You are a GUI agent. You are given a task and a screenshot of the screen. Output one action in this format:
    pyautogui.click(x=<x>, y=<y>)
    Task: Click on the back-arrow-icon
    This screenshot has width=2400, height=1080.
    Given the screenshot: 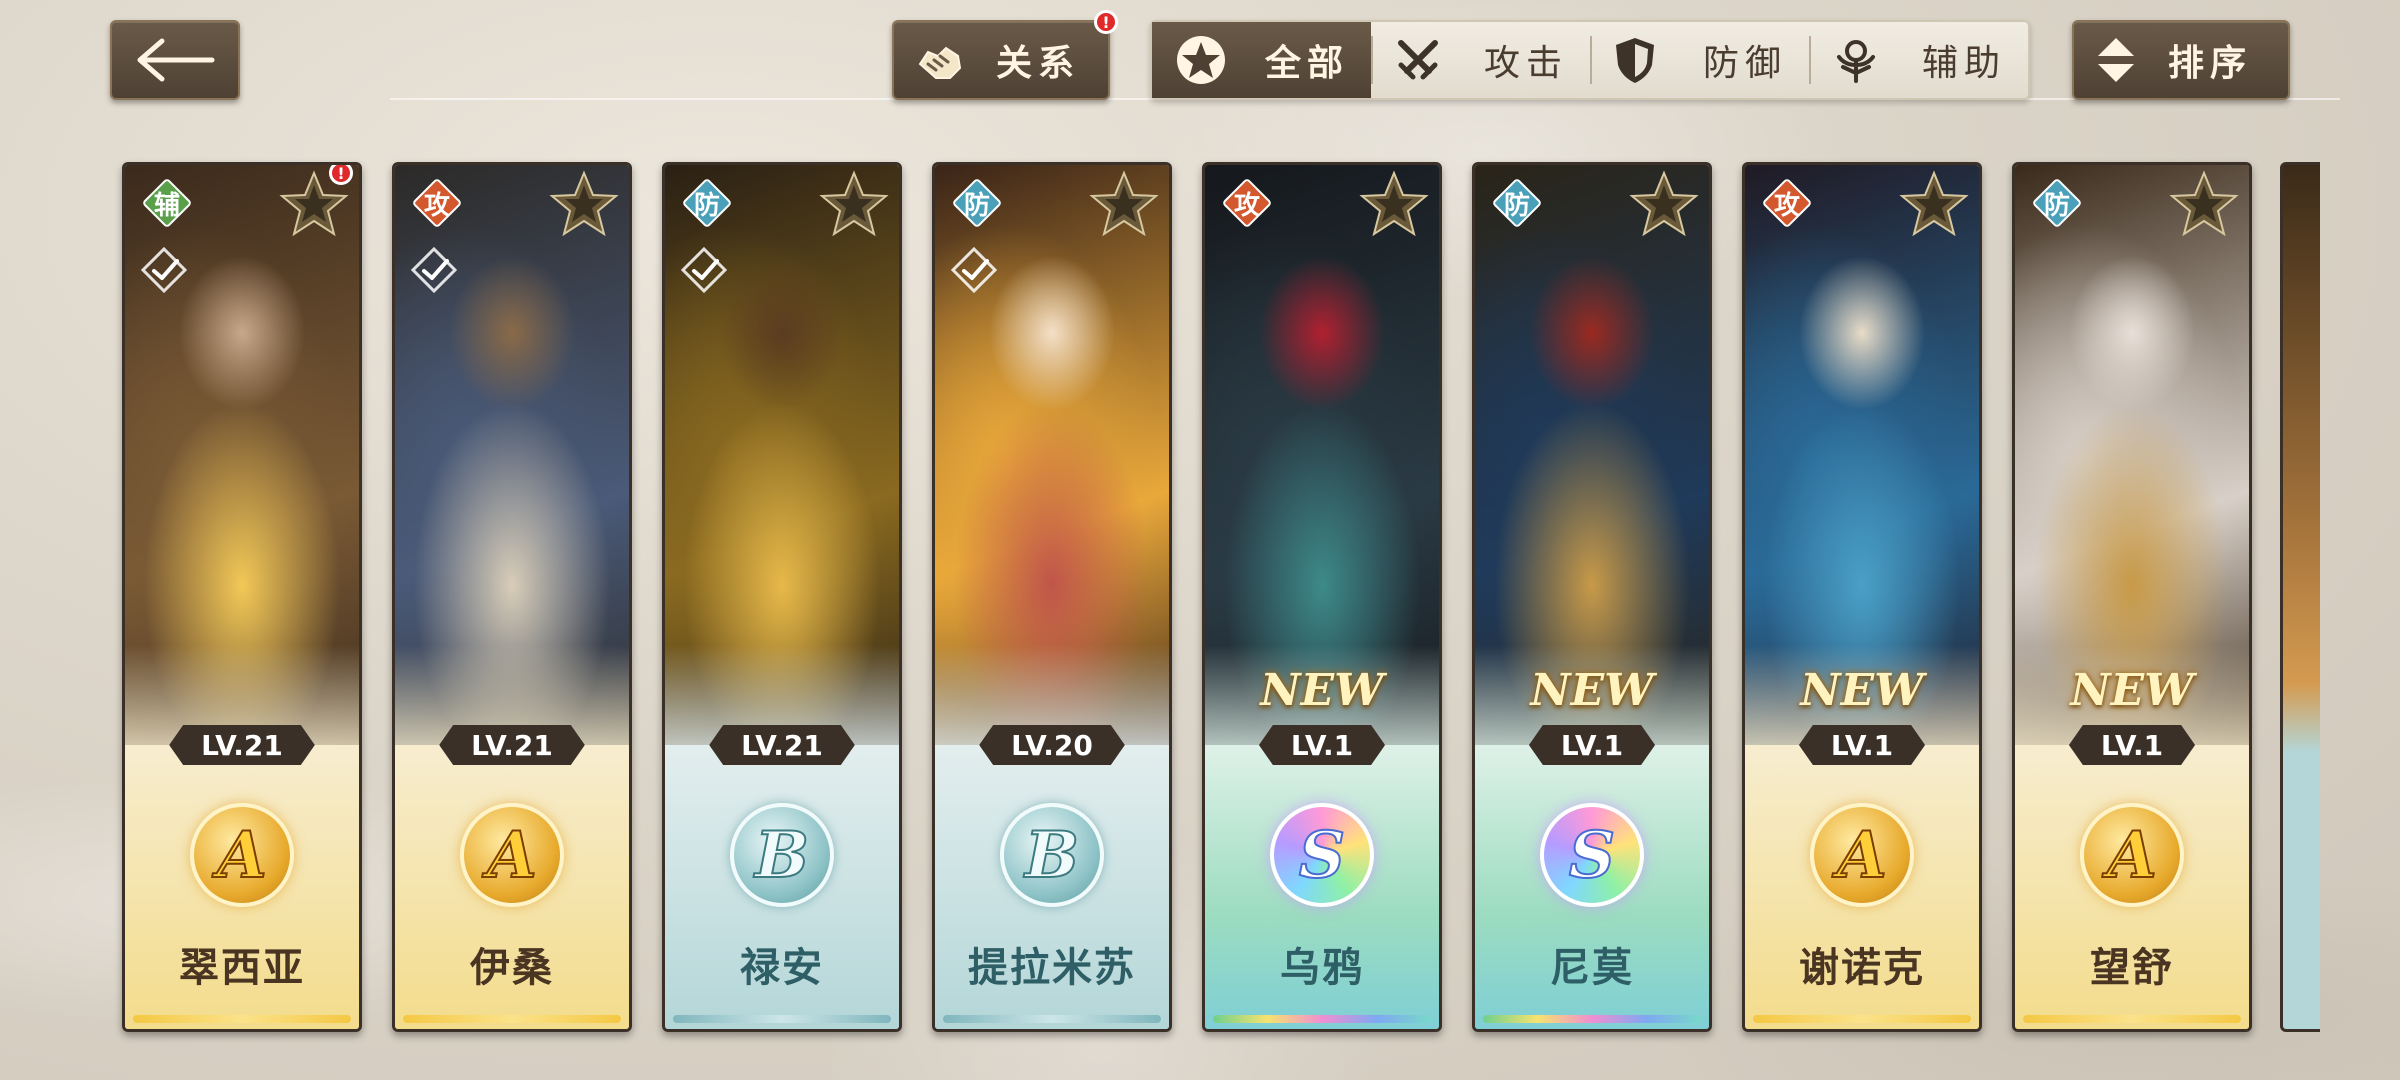 What is the action you would take?
    pyautogui.click(x=176, y=60)
    